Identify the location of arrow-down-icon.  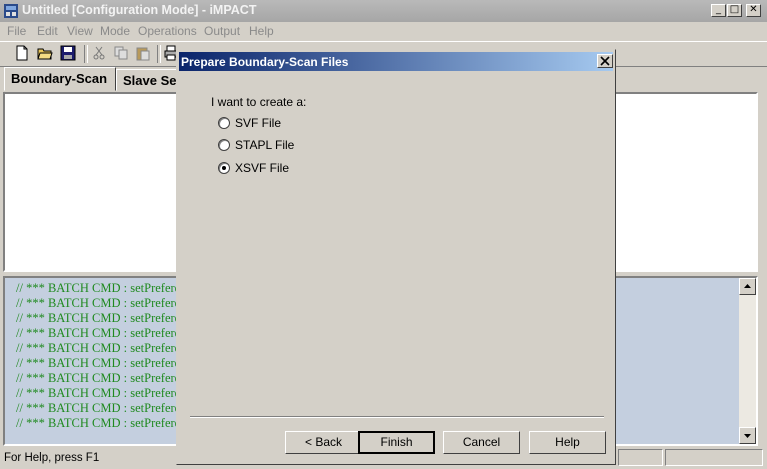
(747, 436).